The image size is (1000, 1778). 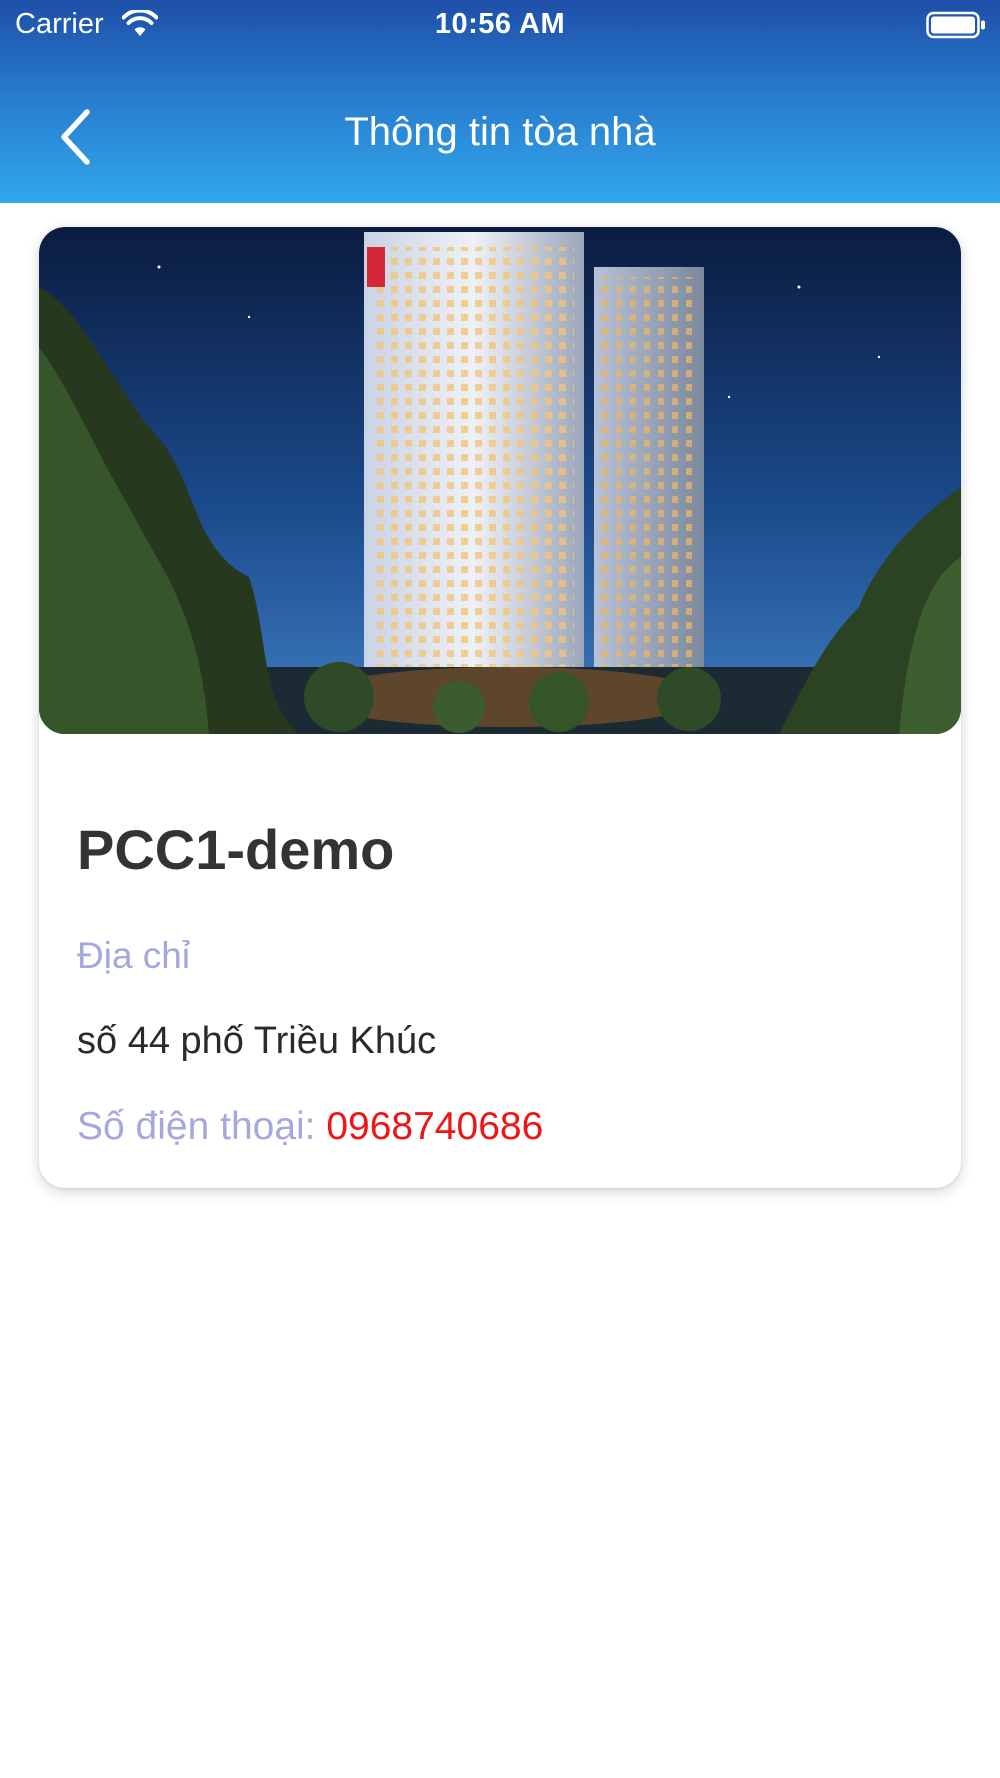 I want to click on phone-label: Số điện thoại:, so click(x=202, y=1126).